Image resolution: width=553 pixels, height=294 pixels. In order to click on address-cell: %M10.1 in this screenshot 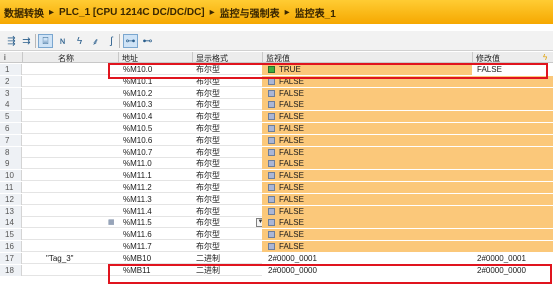, I will do `click(155, 81)`.